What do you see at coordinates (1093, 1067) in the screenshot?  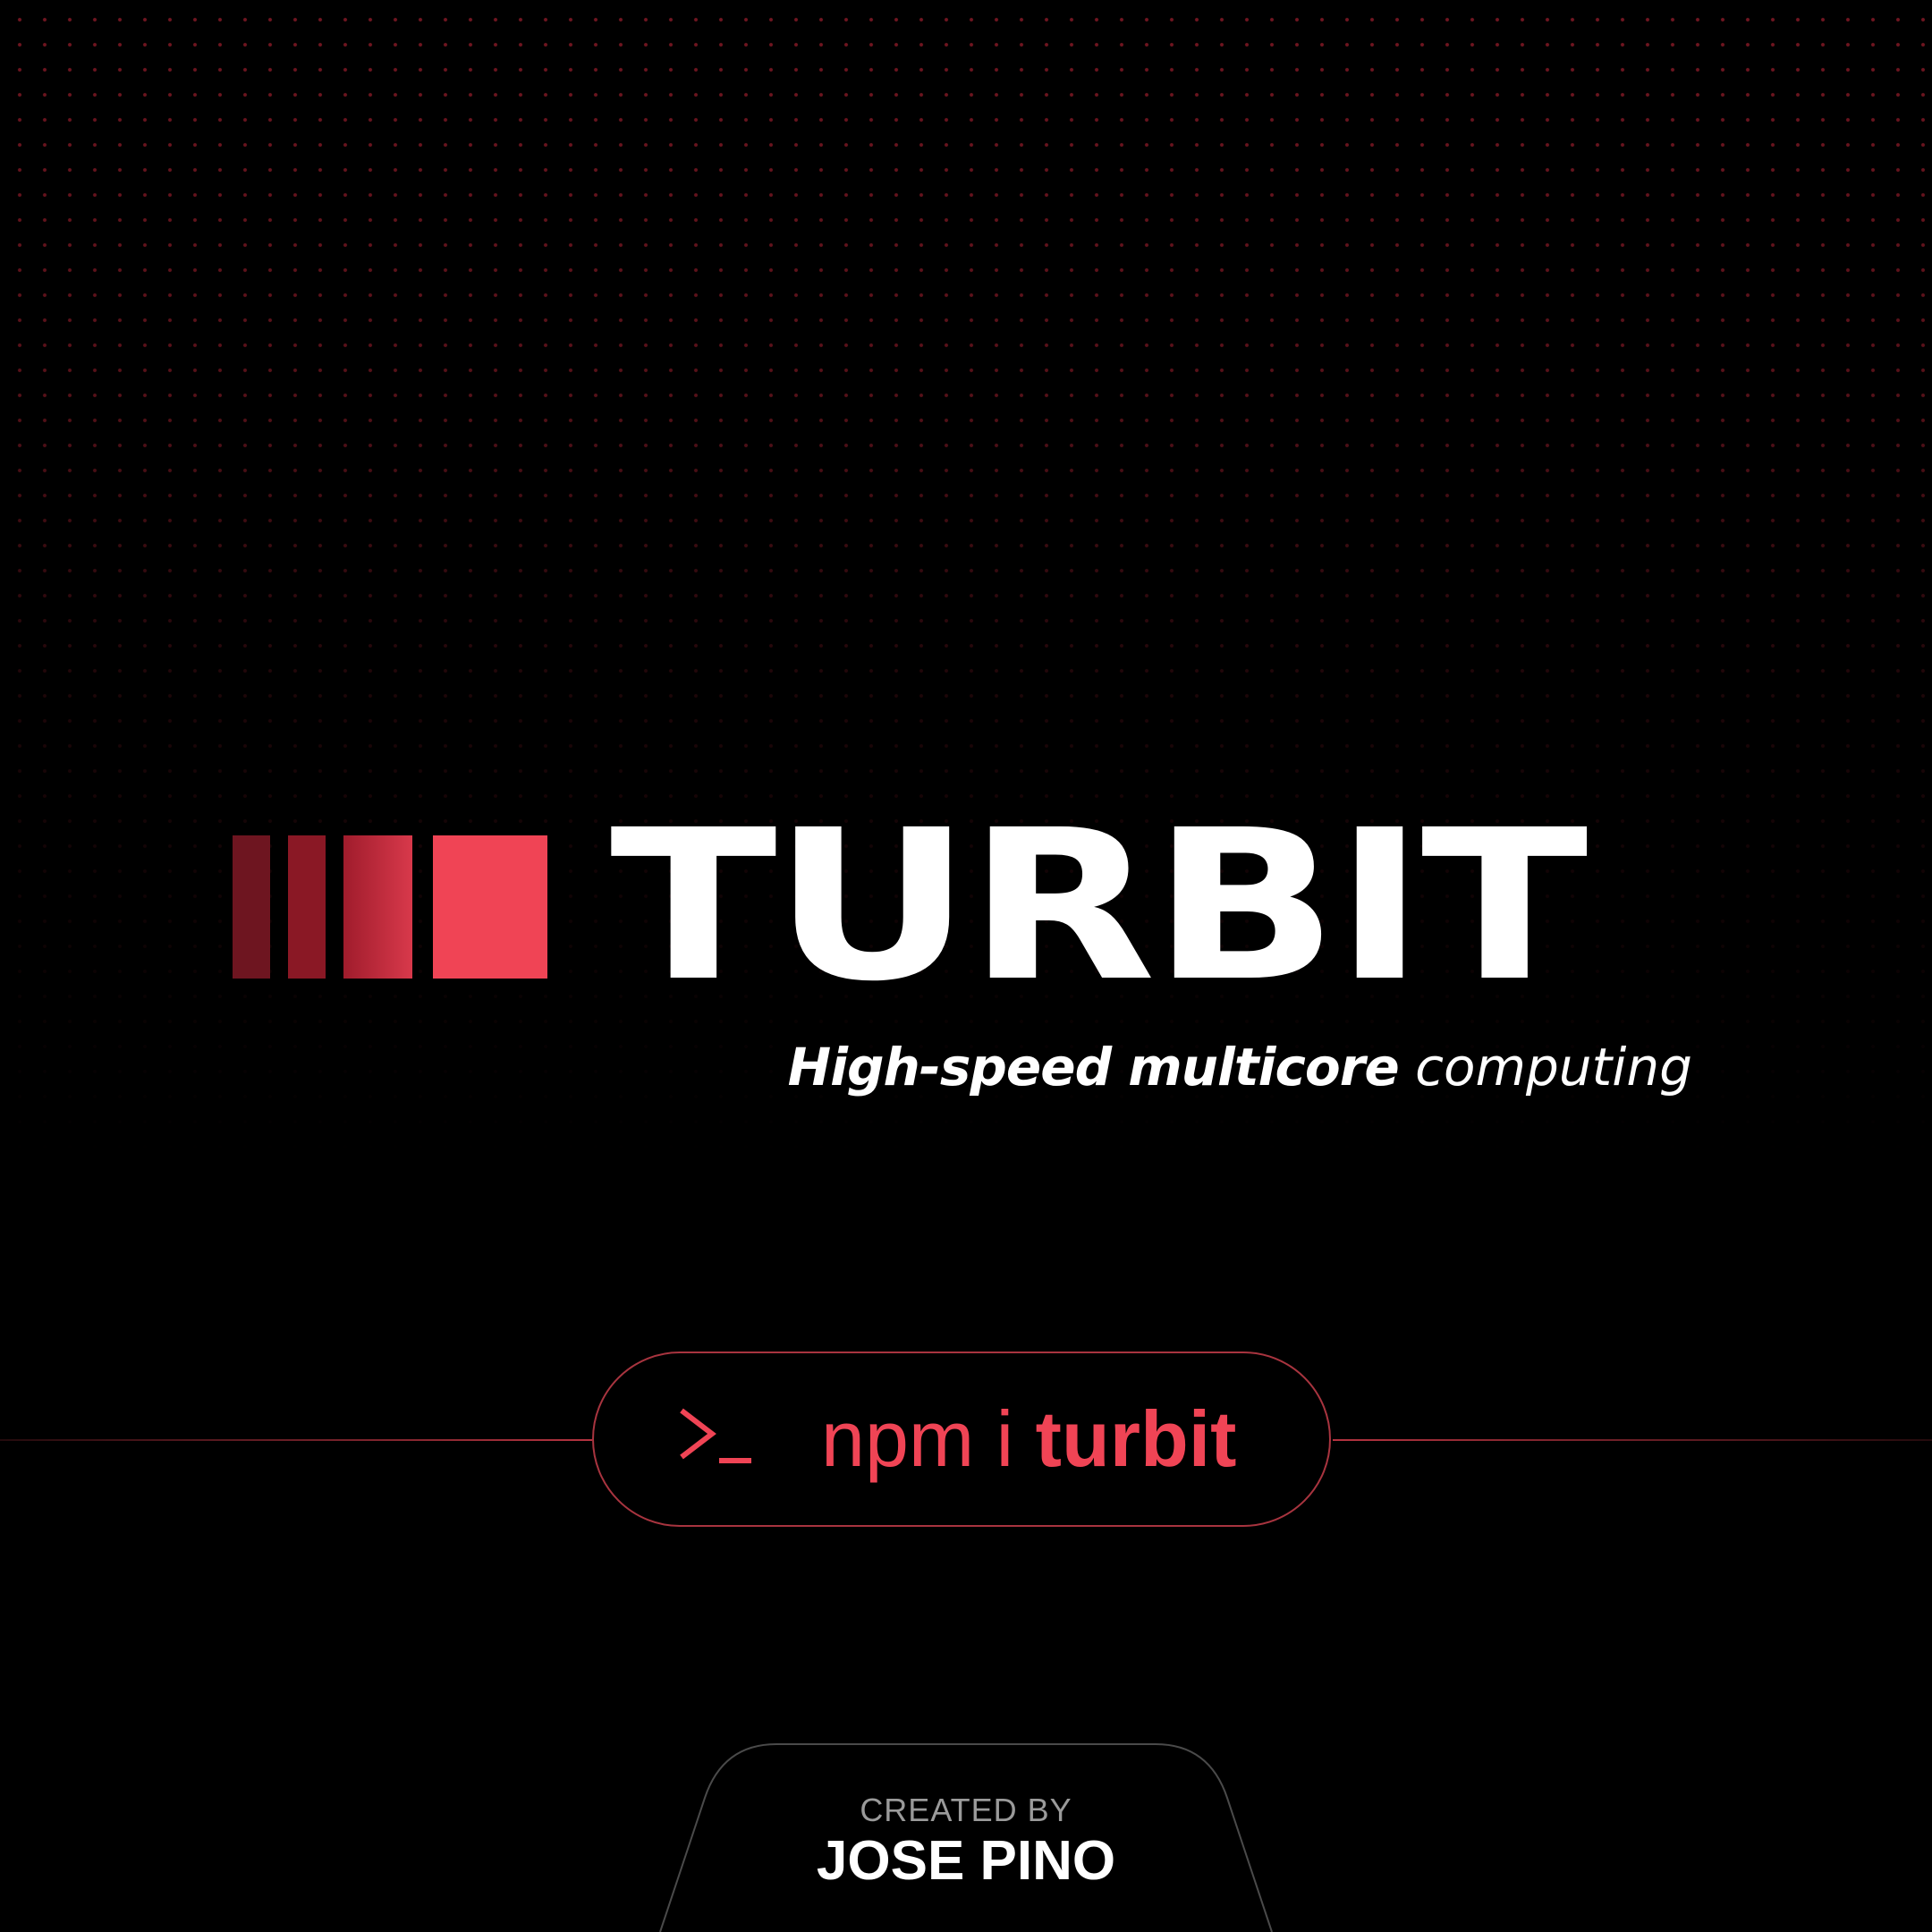 I see `tagline-strong: High-speed multicore` at bounding box center [1093, 1067].